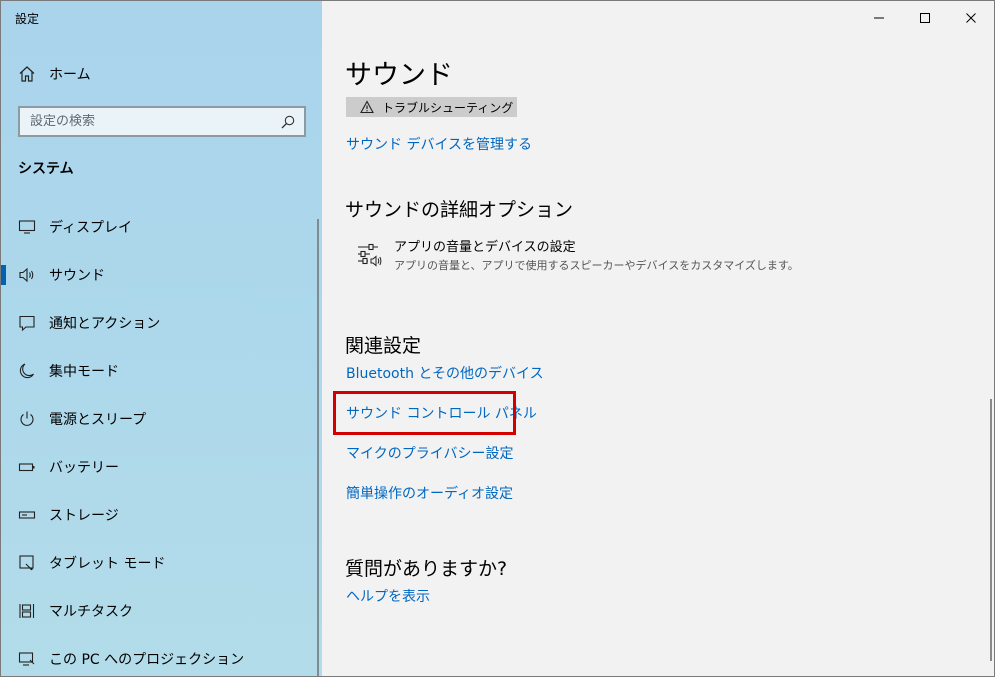 Image resolution: width=995 pixels, height=677 pixels. Describe the element at coordinates (288, 122) in the screenshot. I see `search-icon` at that location.